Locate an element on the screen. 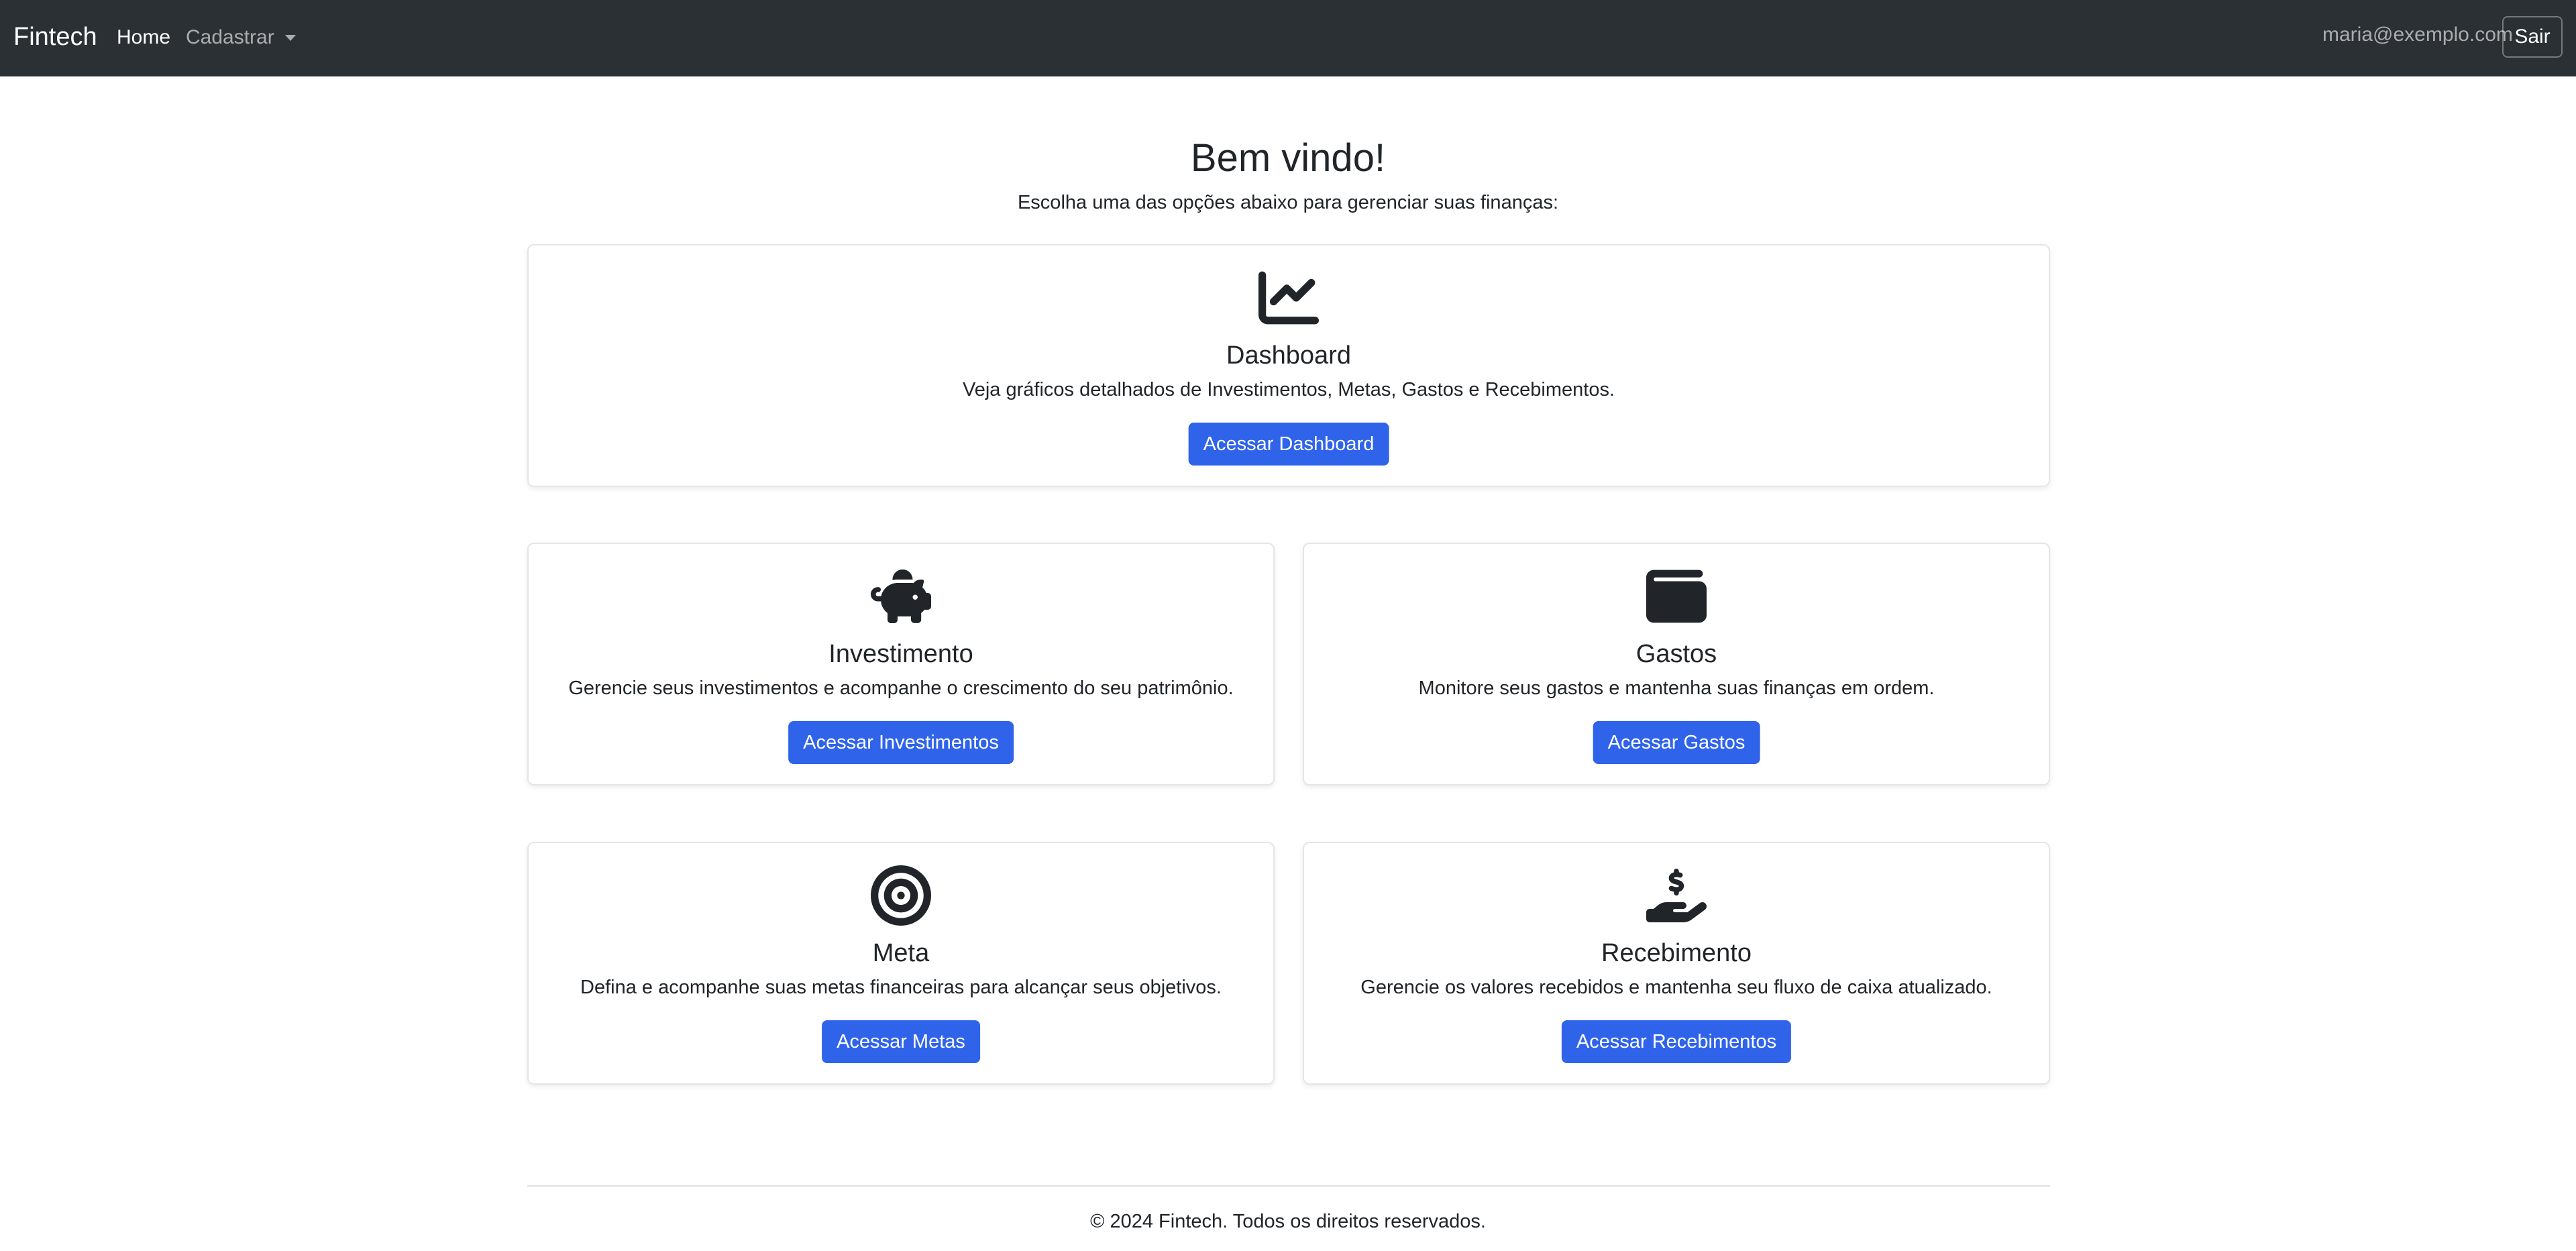 The width and height of the screenshot is (2576, 1251). chart-line-icon is located at coordinates (1288, 298).